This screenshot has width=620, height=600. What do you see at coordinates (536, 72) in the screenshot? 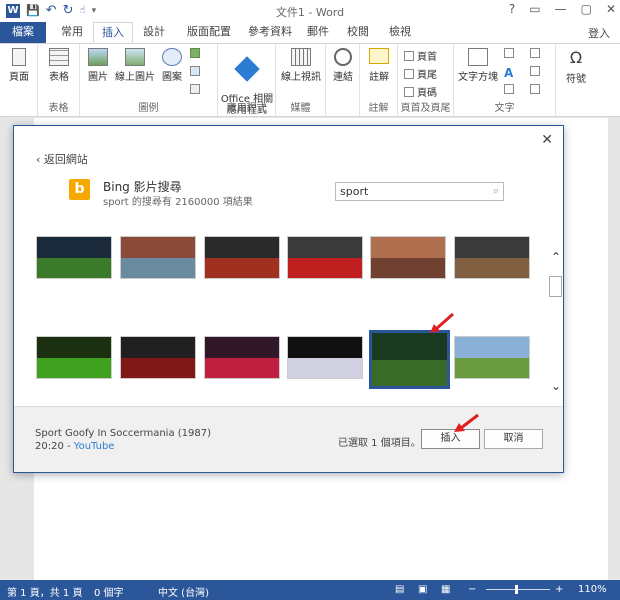
I see `date-time-button` at bounding box center [536, 72].